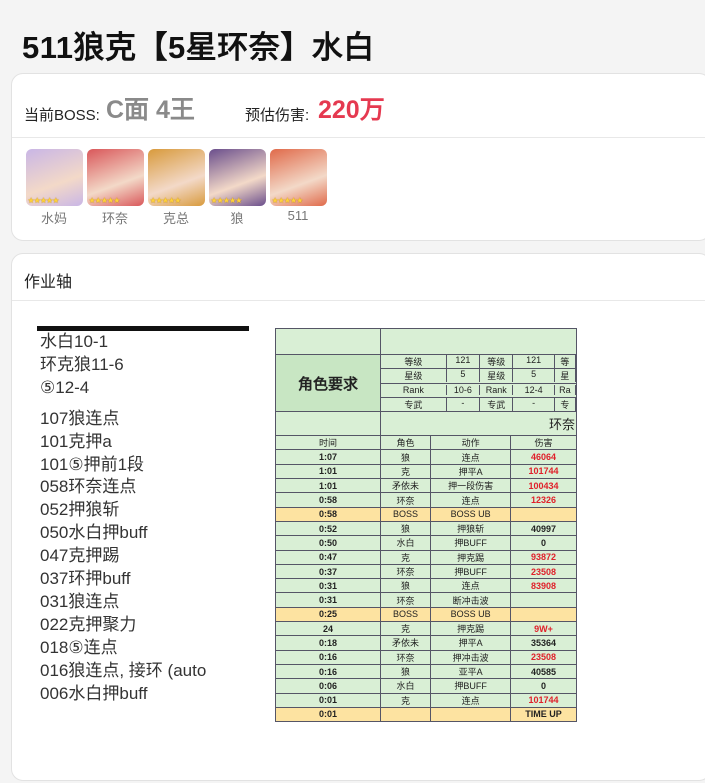 The height and width of the screenshot is (783, 705). Describe the element at coordinates (79, 647) in the screenshot. I see `note-line: 018⑤连点` at that location.